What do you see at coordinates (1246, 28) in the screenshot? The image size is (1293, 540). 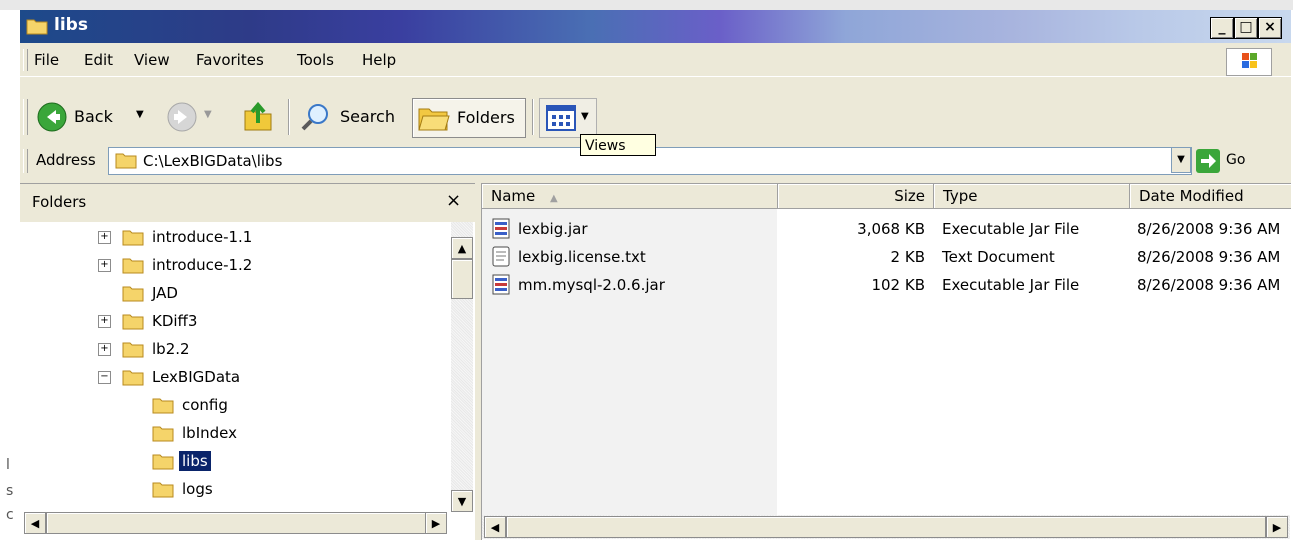 I see `maximize-button: □` at bounding box center [1246, 28].